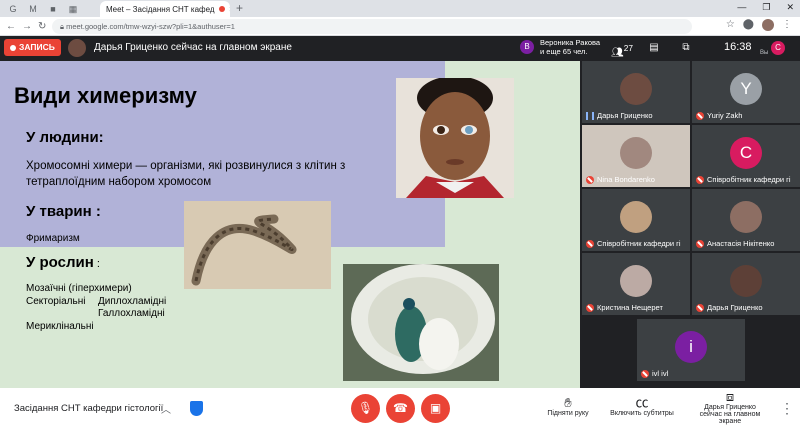  I want to click on recording-indicator-icon, so click(221, 9).